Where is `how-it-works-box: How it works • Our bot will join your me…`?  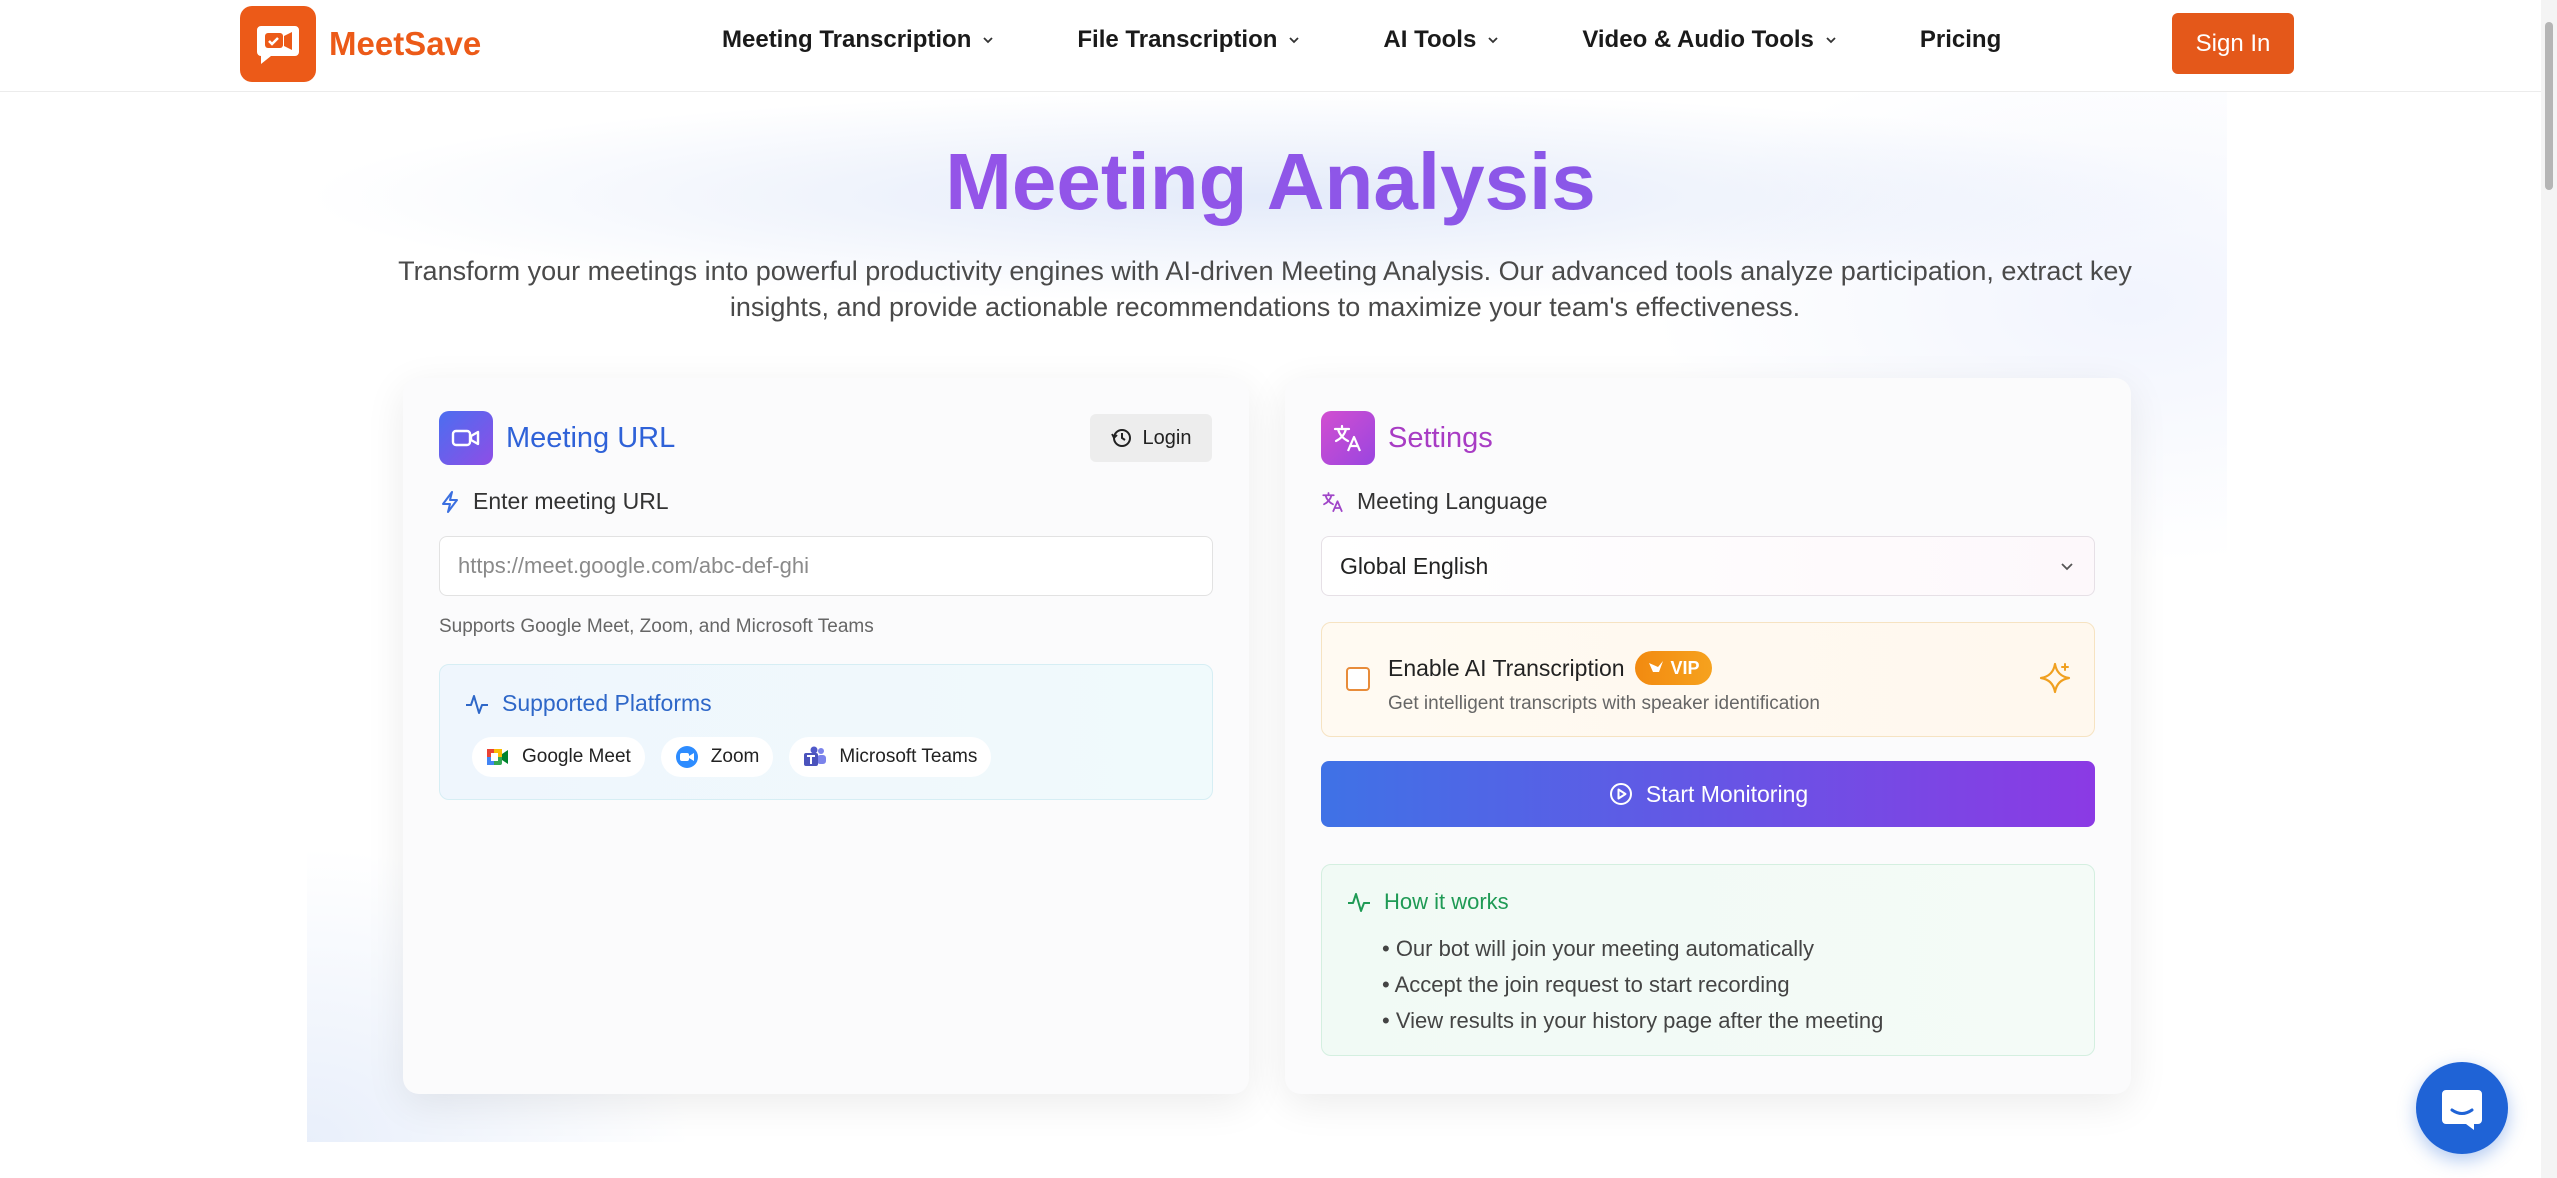 how-it-works-box: How it works • Our bot will join your me… is located at coordinates (1708, 960).